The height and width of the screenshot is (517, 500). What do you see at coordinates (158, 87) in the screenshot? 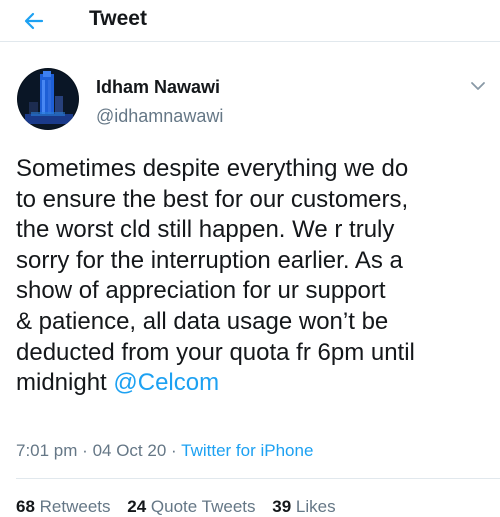
I see `author-display-name: Idham Nawawi` at bounding box center [158, 87].